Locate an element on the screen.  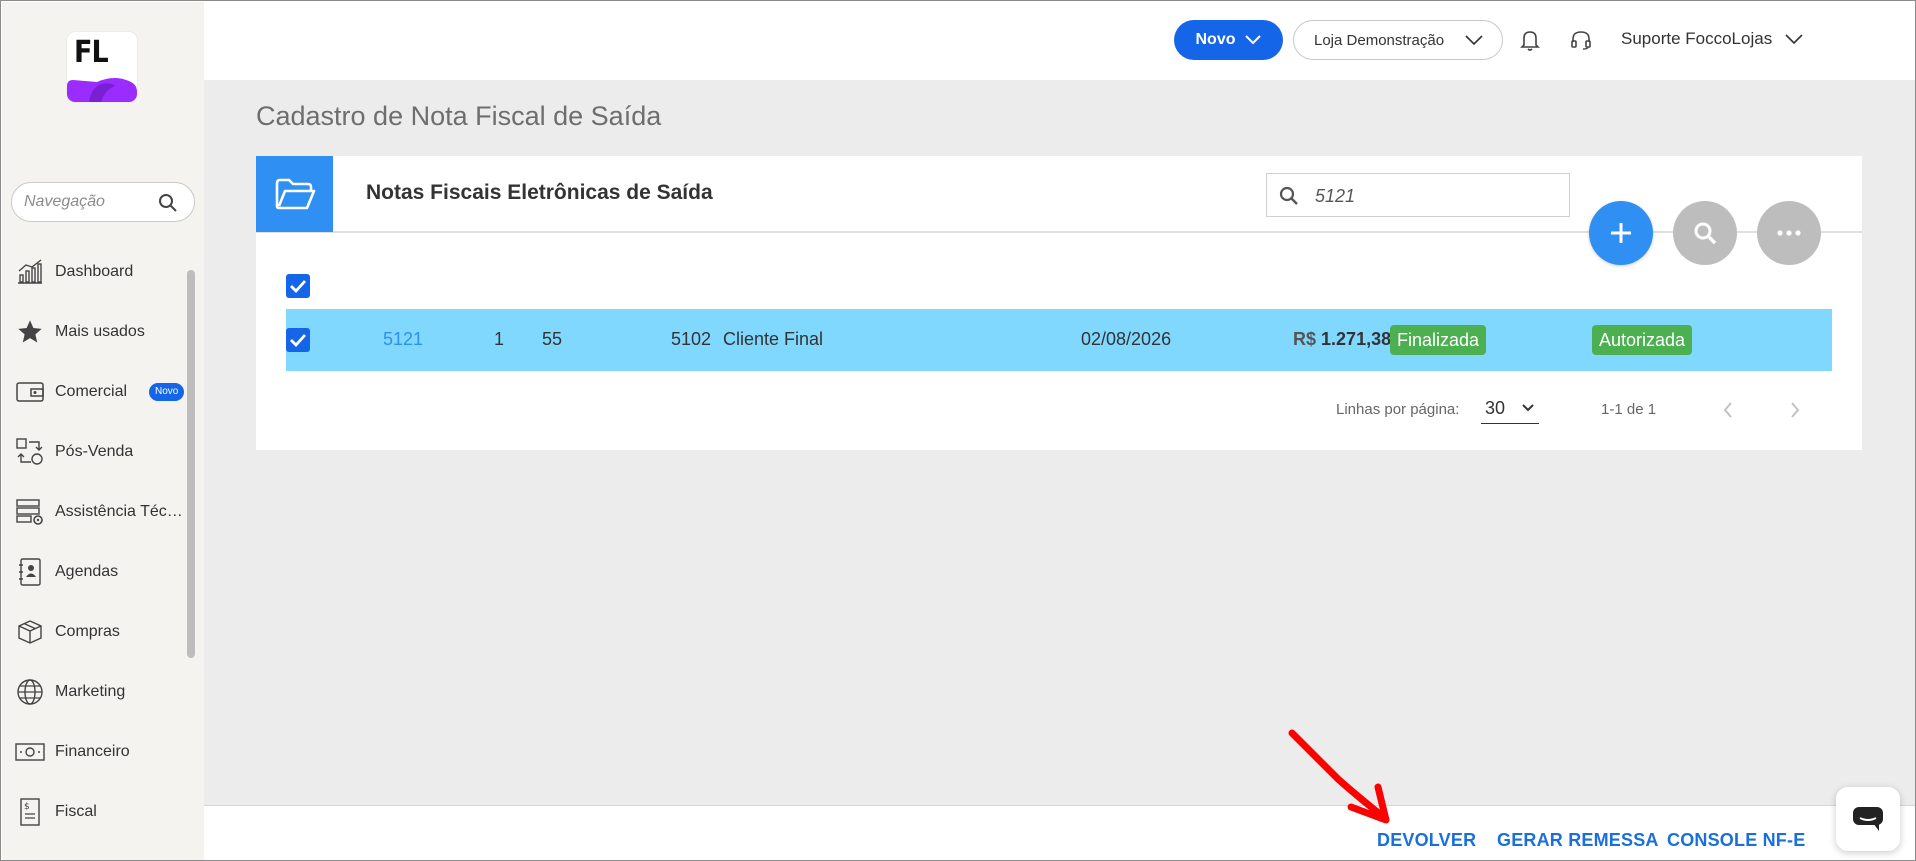
invoice-amount: R$ 1.271,38 is located at coordinates (1342, 339).